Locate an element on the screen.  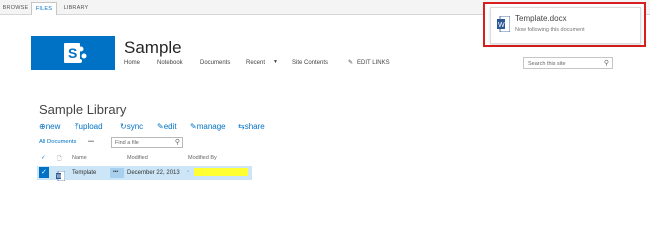
edit-button: ✎edit is located at coordinates (167, 126).